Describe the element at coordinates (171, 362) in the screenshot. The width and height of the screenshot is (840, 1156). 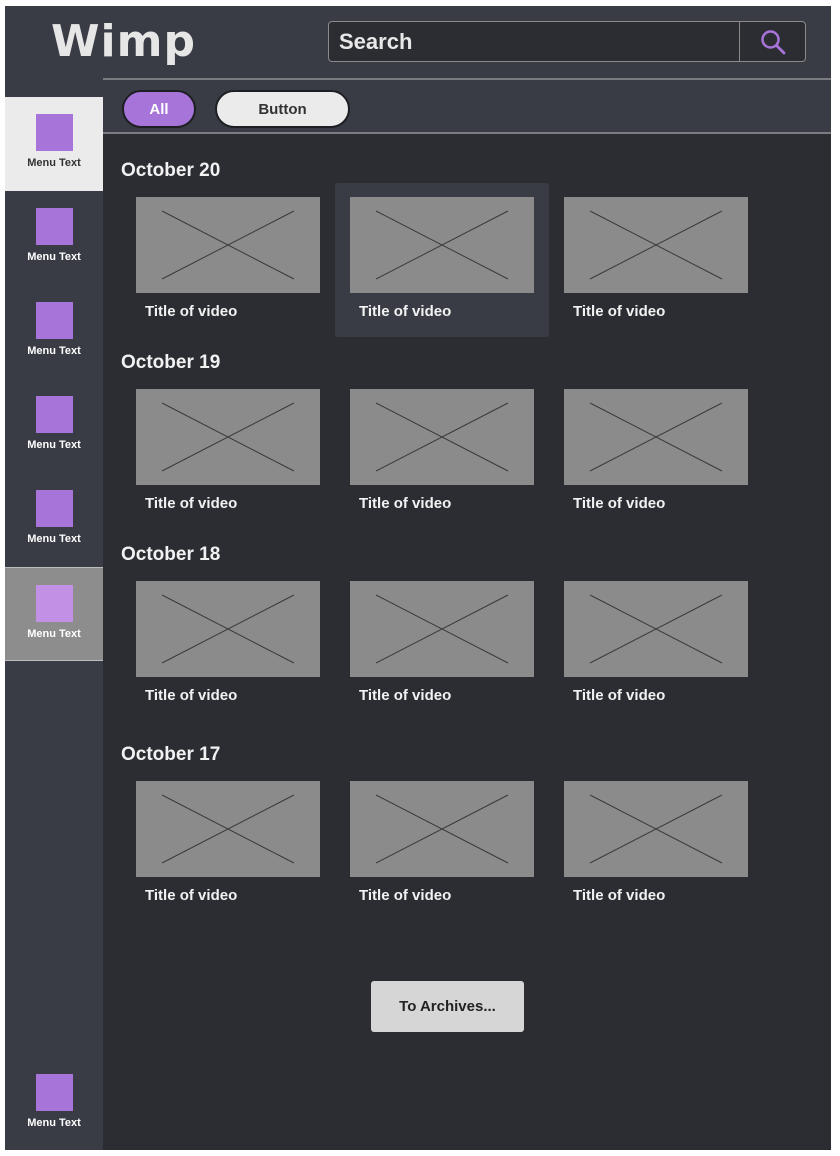
I see `section-date: October 19` at that location.